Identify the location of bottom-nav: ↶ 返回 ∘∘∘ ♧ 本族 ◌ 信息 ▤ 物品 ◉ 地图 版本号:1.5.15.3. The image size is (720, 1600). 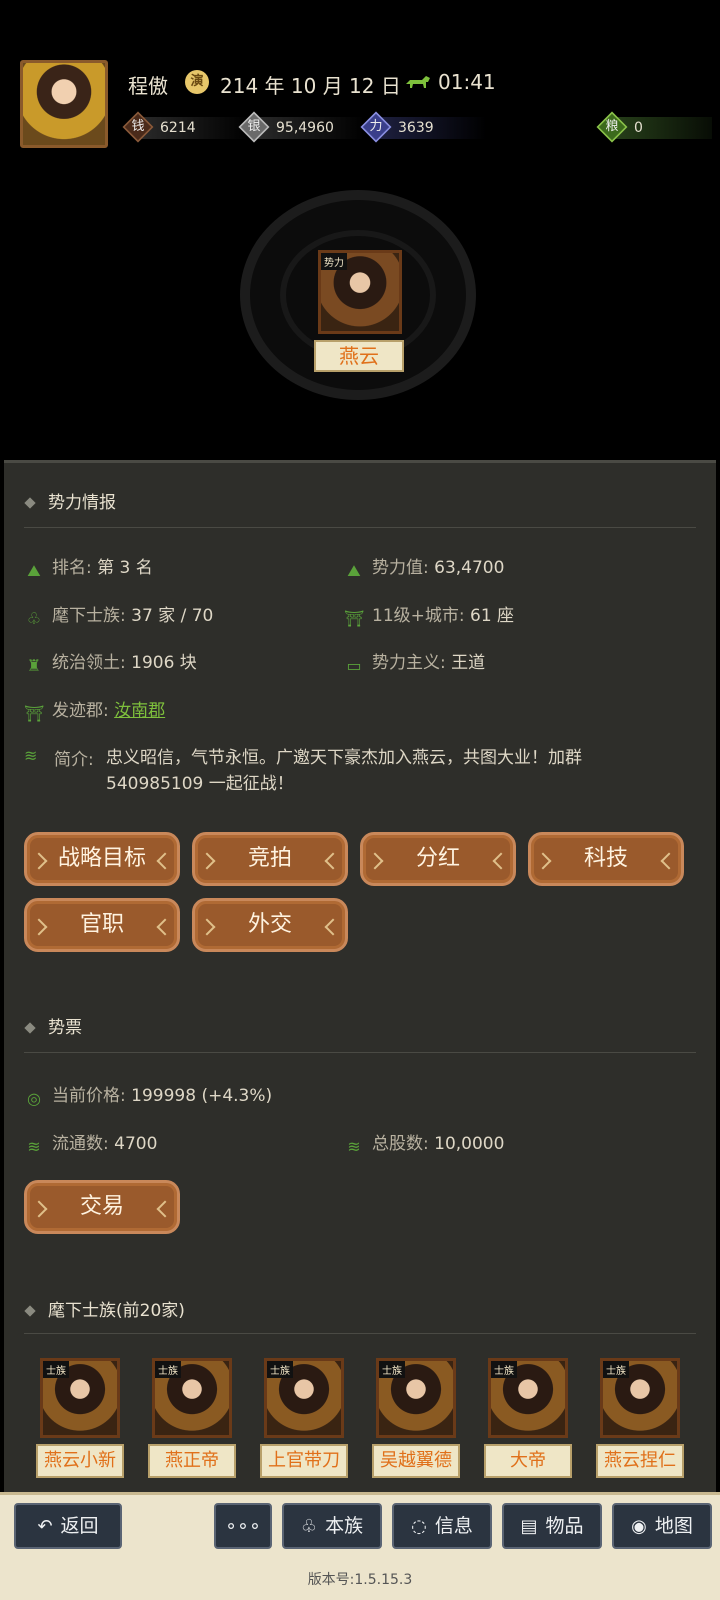
(360, 1546).